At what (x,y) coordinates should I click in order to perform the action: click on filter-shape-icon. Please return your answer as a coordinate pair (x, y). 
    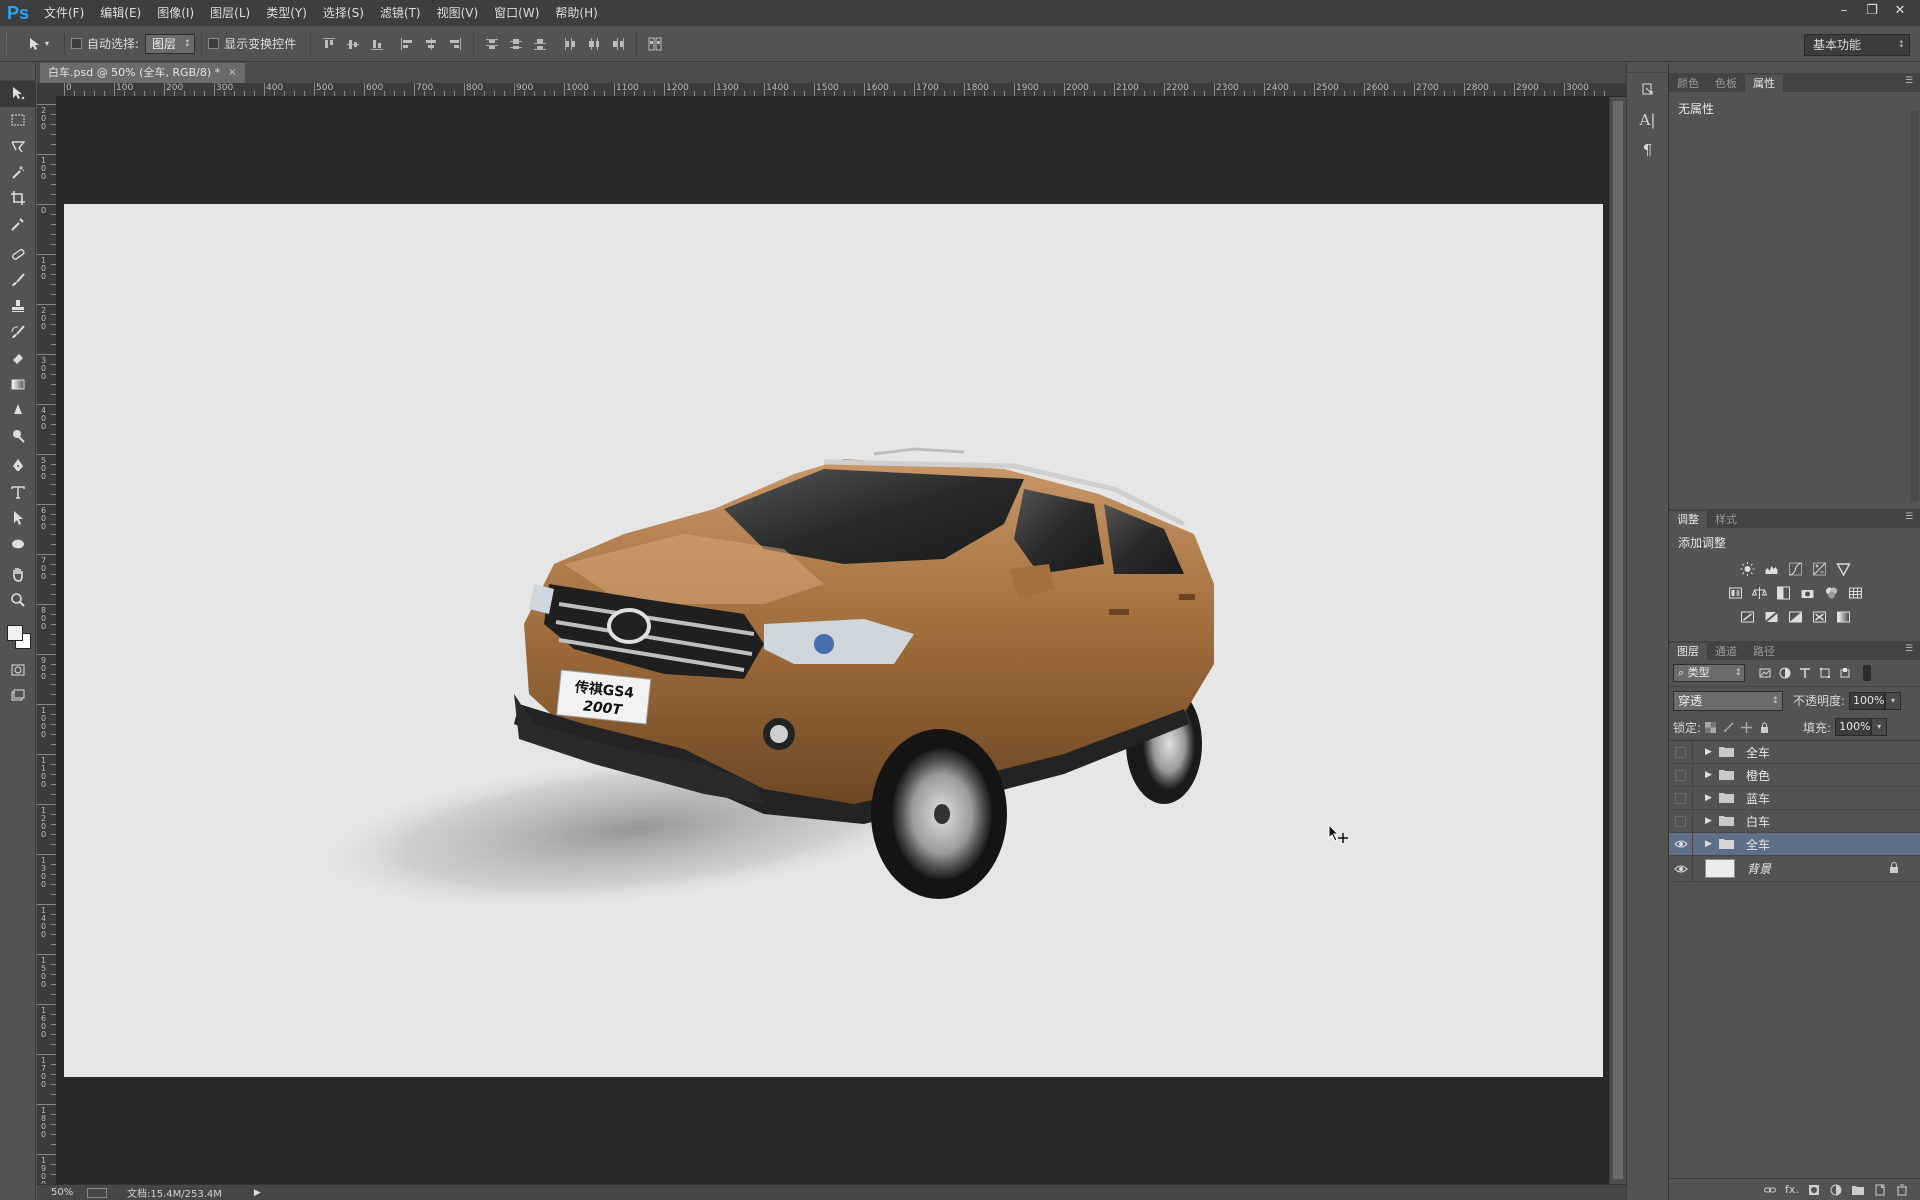
    Looking at the image, I should click on (1825, 673).